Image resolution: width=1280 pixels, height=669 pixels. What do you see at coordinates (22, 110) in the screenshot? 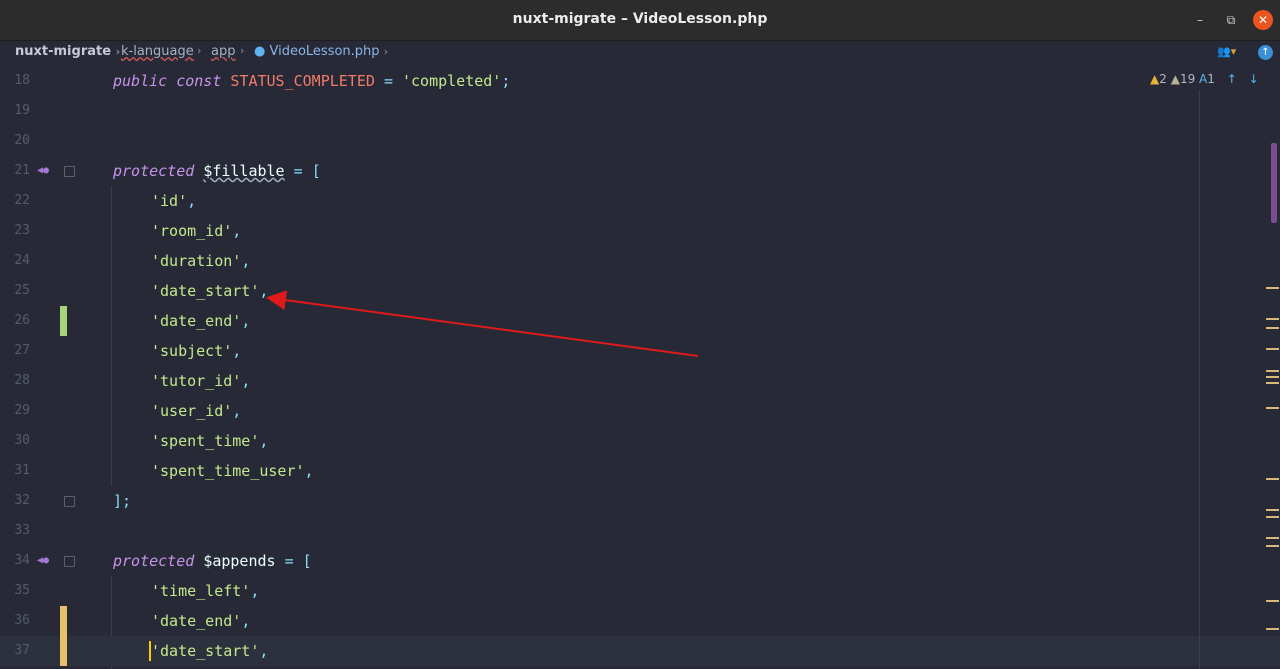
I see `line-number: 19` at bounding box center [22, 110].